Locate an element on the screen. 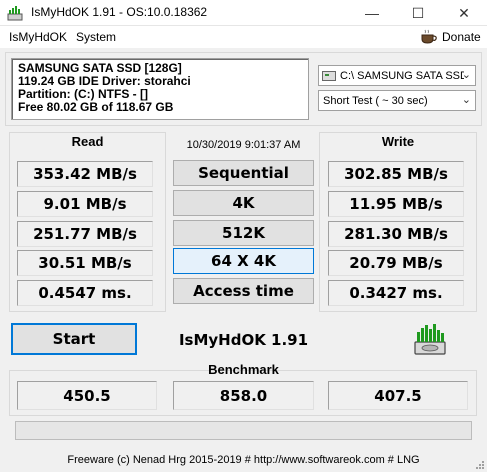  drive-icon is located at coordinates (329, 75).